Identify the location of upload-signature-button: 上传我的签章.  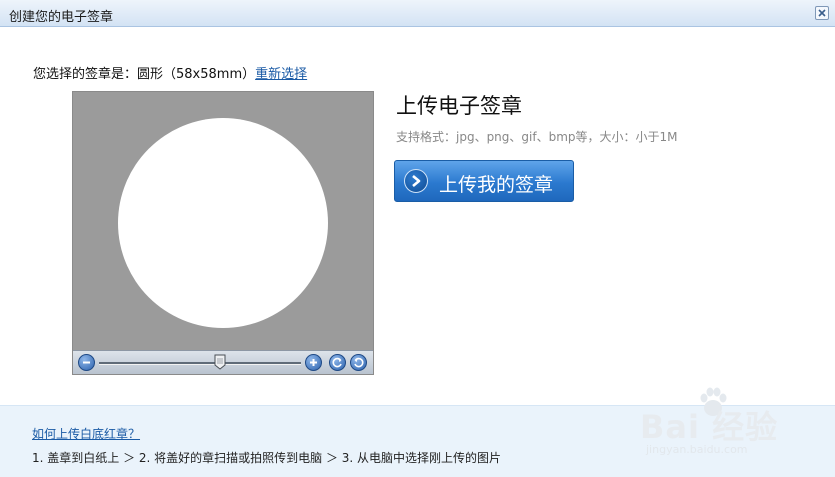
(484, 181).